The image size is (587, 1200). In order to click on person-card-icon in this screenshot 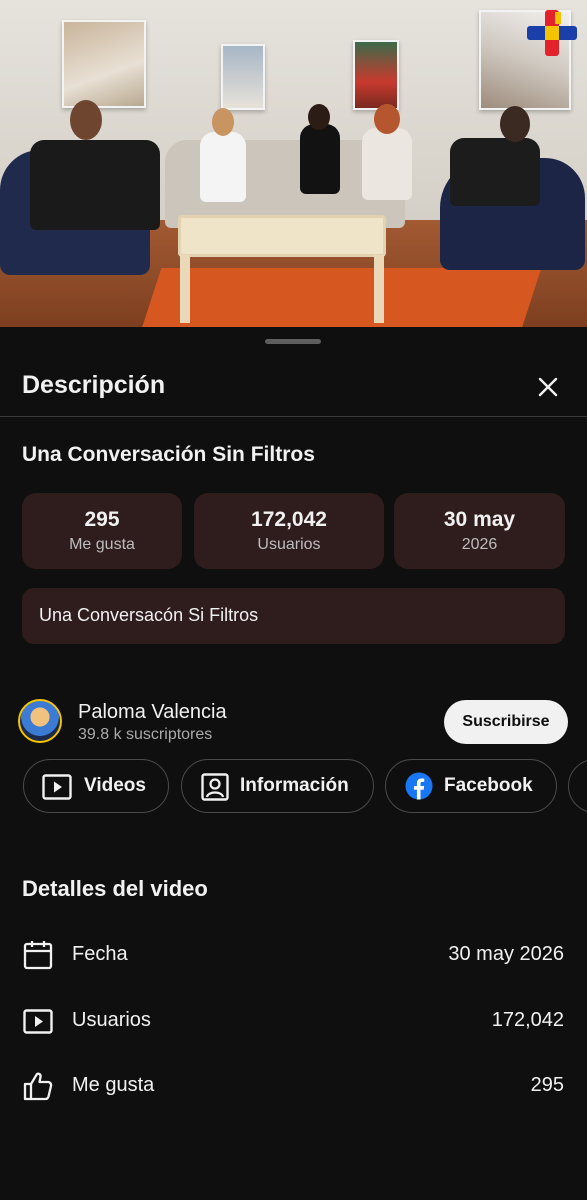, I will do `click(215, 787)`.